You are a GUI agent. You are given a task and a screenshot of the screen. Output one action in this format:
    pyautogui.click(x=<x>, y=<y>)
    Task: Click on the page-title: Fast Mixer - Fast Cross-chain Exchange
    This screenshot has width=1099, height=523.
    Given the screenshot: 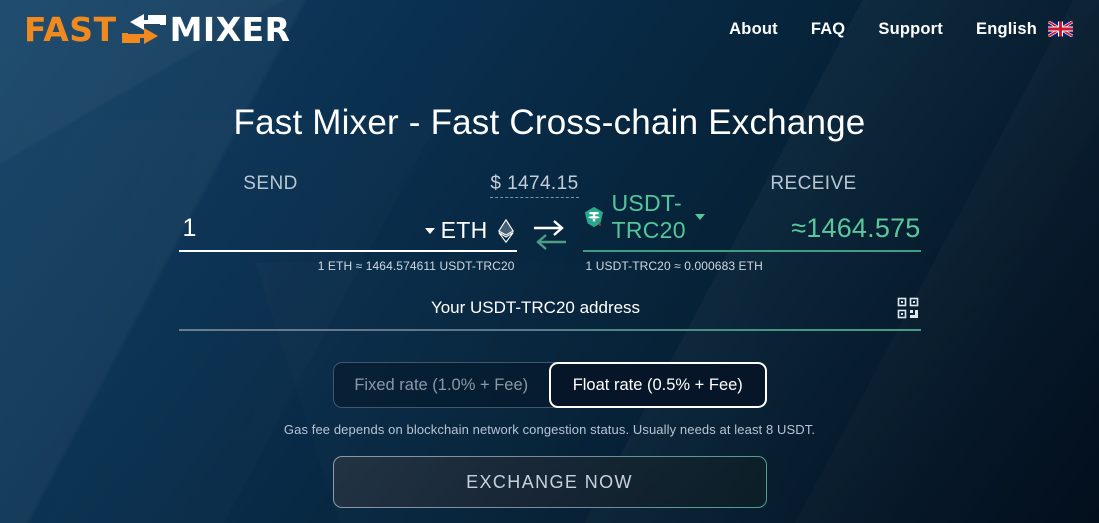 What is the action you would take?
    pyautogui.click(x=549, y=122)
    